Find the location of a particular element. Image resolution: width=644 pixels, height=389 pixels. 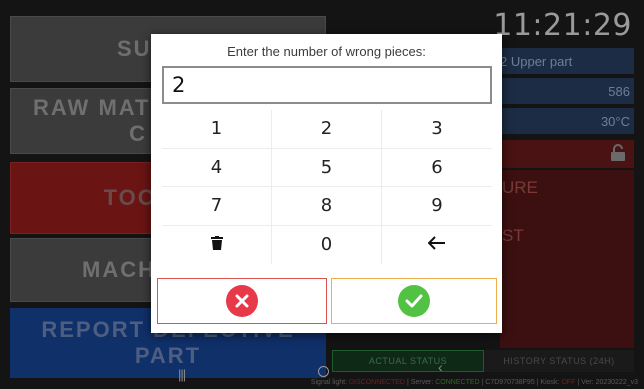

tab-history-status: HISTORY STATUS (24H) is located at coordinates (559, 361).